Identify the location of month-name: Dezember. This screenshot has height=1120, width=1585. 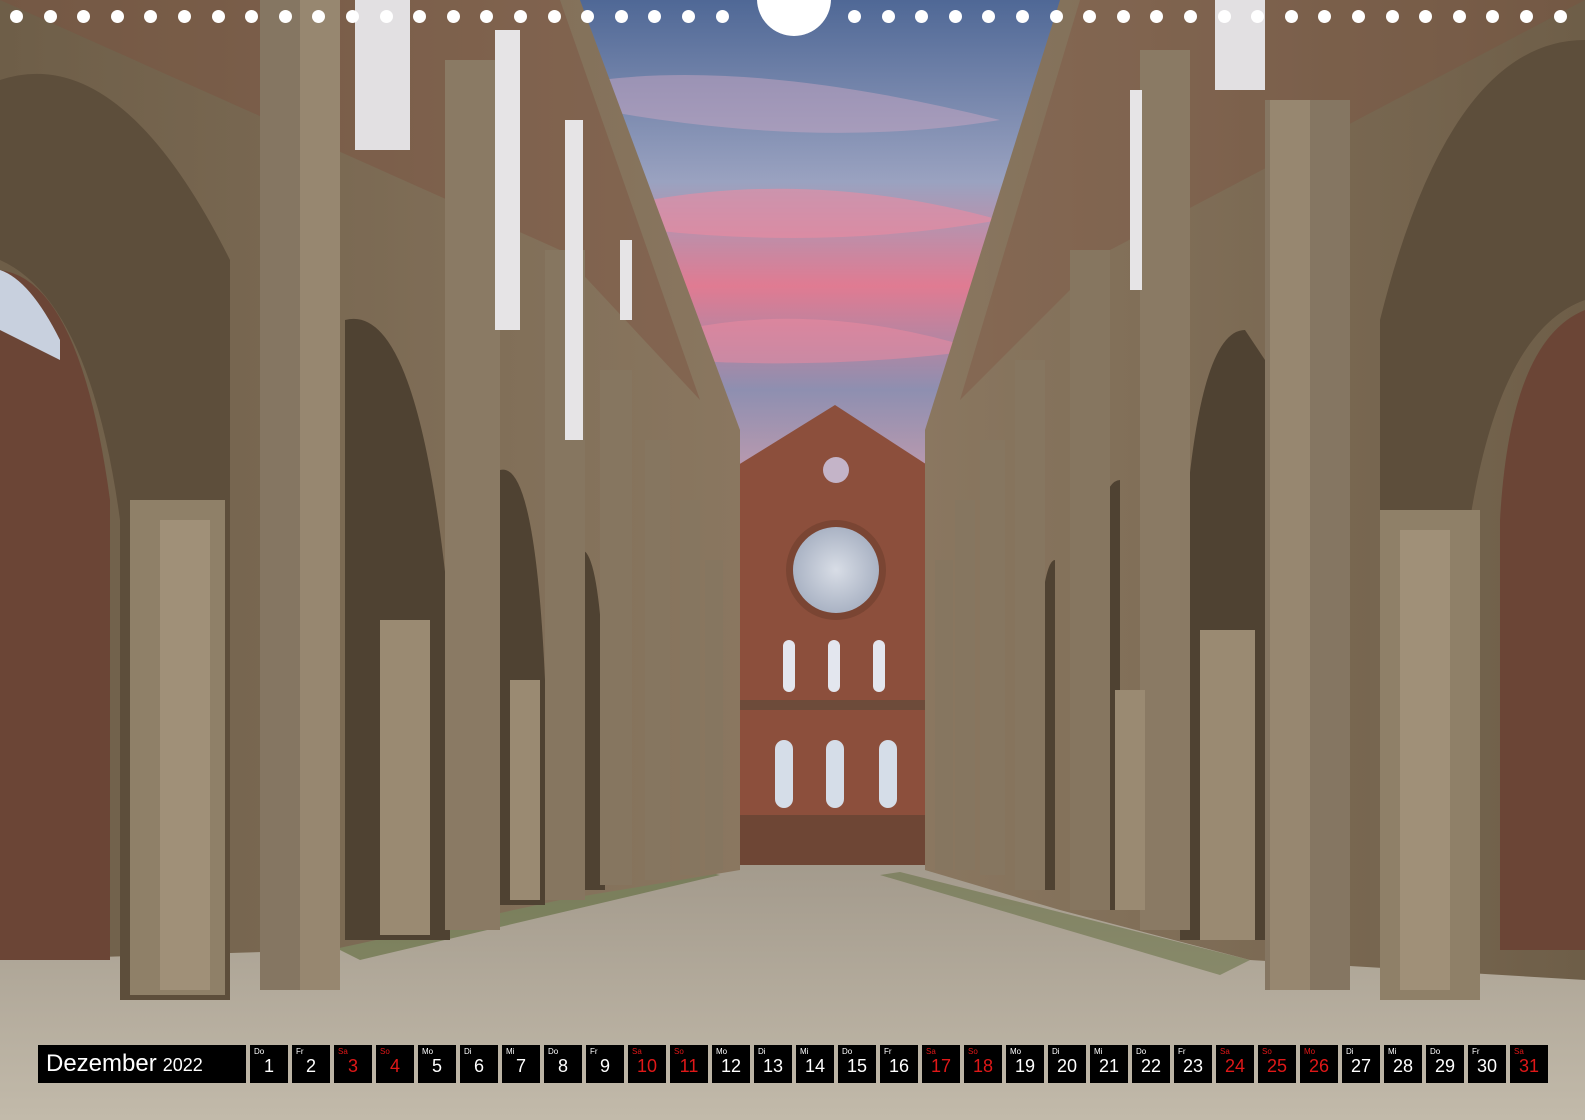
(101, 1063).